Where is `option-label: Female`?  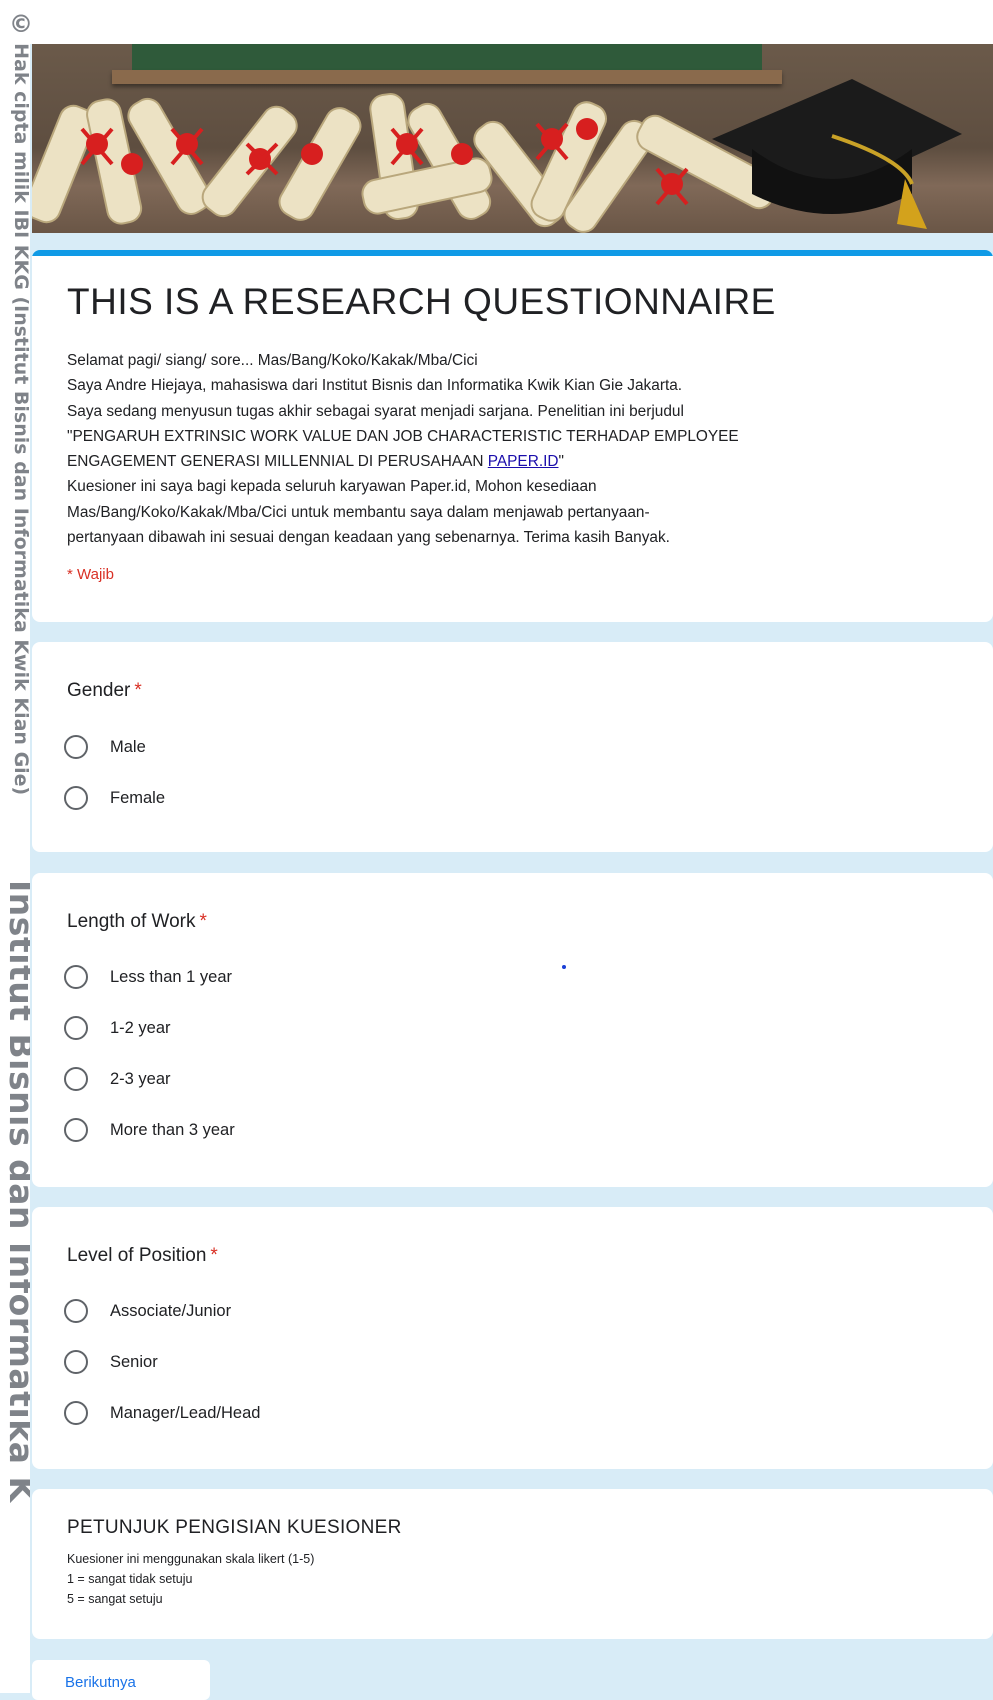 option-label: Female is located at coordinates (138, 797).